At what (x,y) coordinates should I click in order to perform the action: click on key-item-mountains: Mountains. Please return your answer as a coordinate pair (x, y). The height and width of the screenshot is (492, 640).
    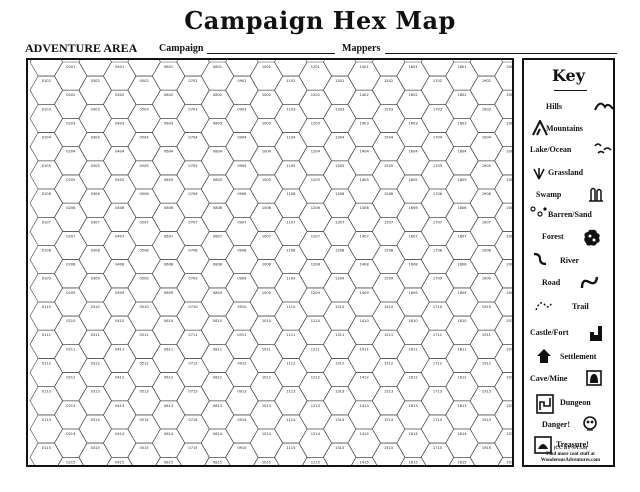
    Looking at the image, I should click on (570, 128).